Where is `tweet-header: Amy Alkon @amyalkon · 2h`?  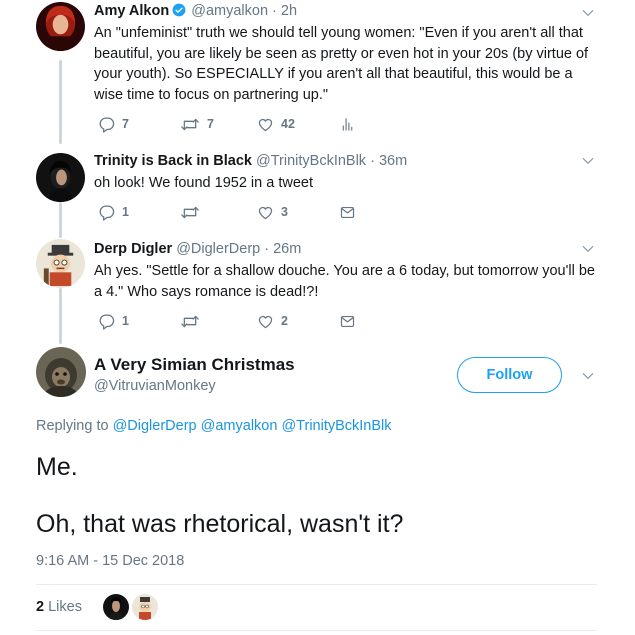 tweet-header: Amy Alkon @amyalkon · 2h is located at coordinates (349, 11).